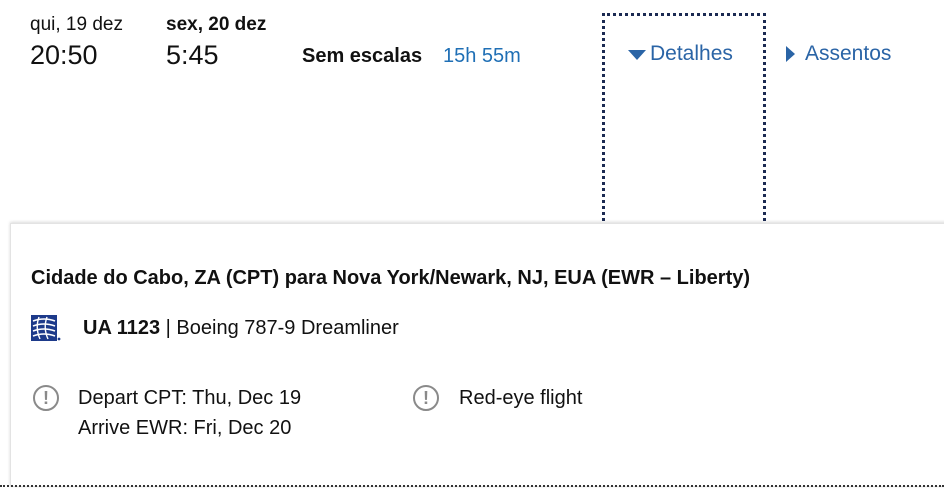 This screenshot has height=504, width=944. I want to click on depart-time: 20:50, so click(64, 55).